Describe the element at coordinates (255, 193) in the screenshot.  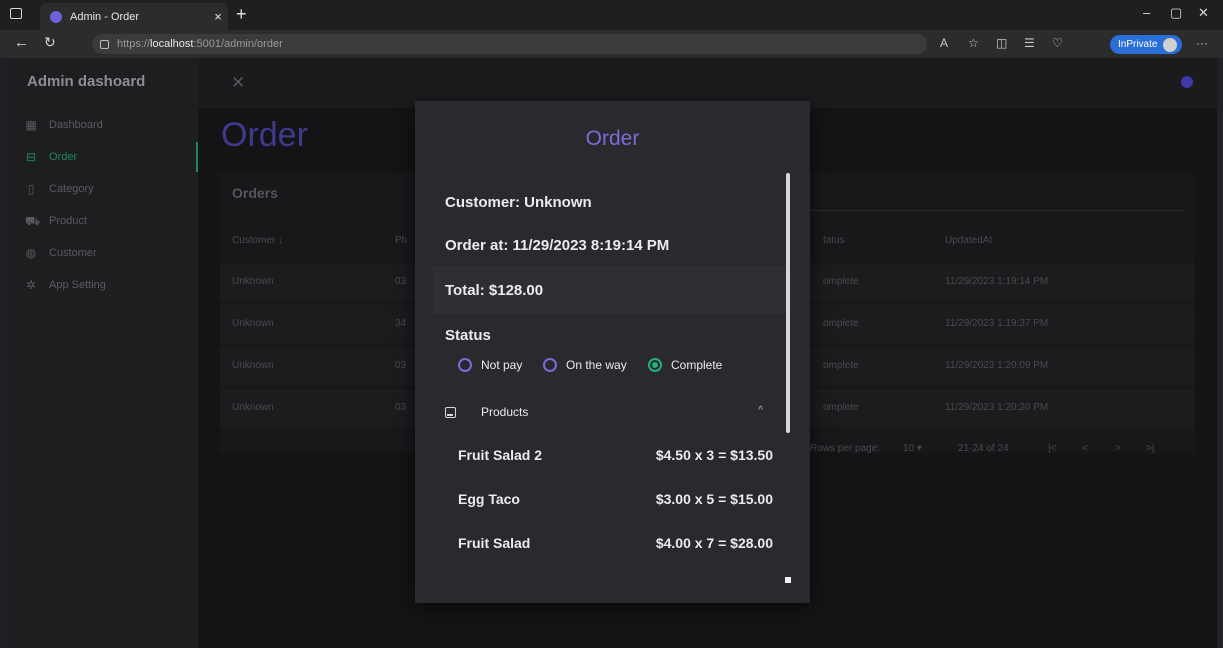
I see `card-title: Orders` at that location.